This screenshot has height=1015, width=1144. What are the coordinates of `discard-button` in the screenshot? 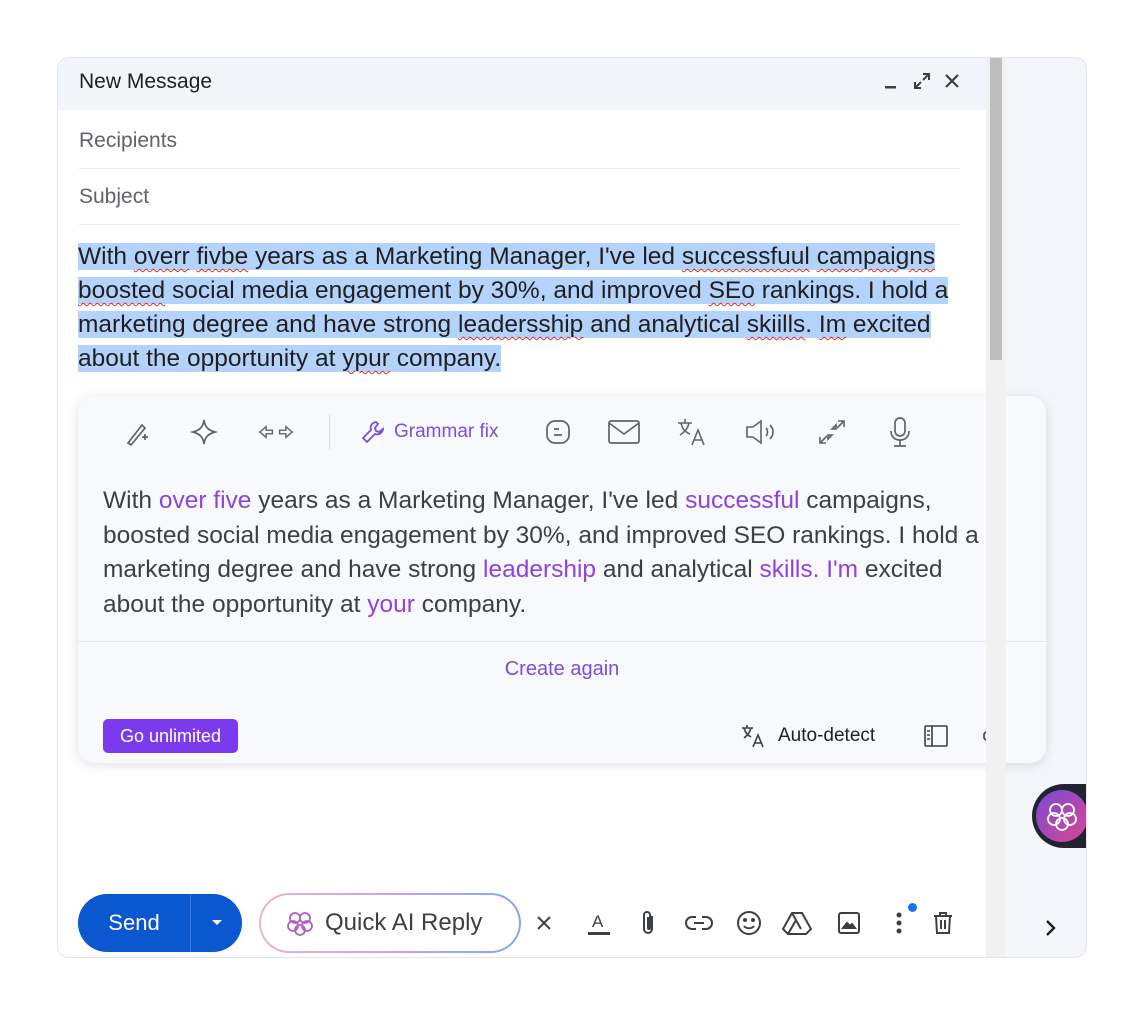 It's located at (943, 923).